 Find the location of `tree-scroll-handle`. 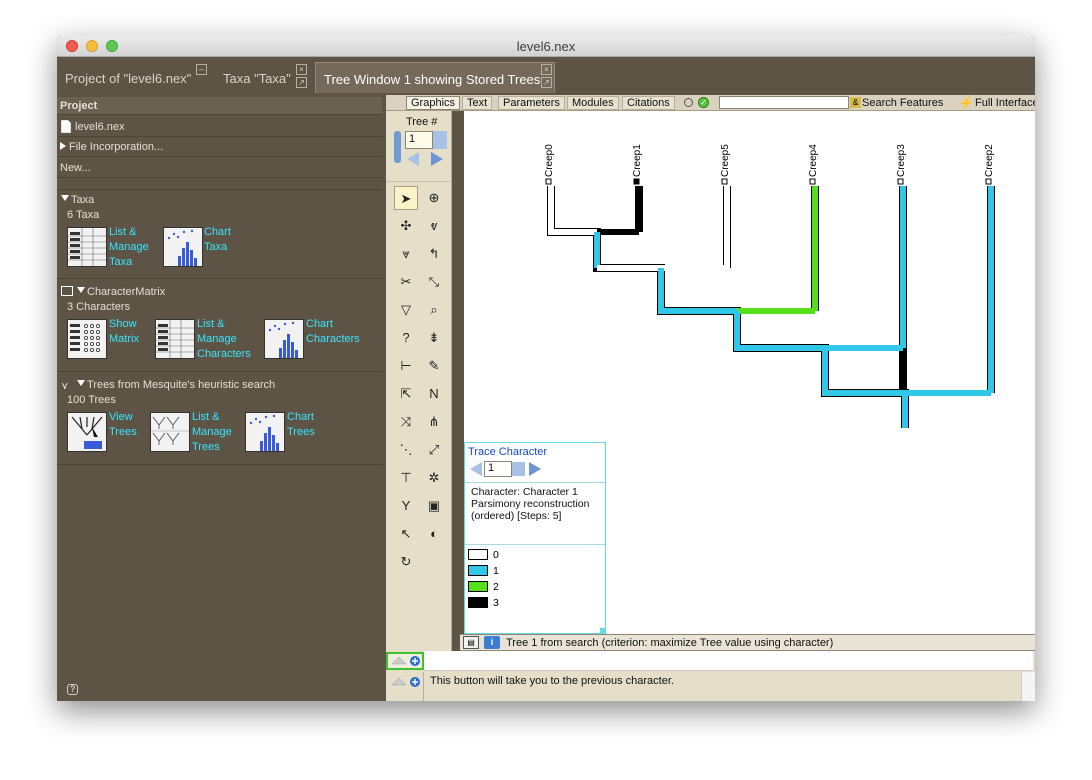

tree-scroll-handle is located at coordinates (397, 147).